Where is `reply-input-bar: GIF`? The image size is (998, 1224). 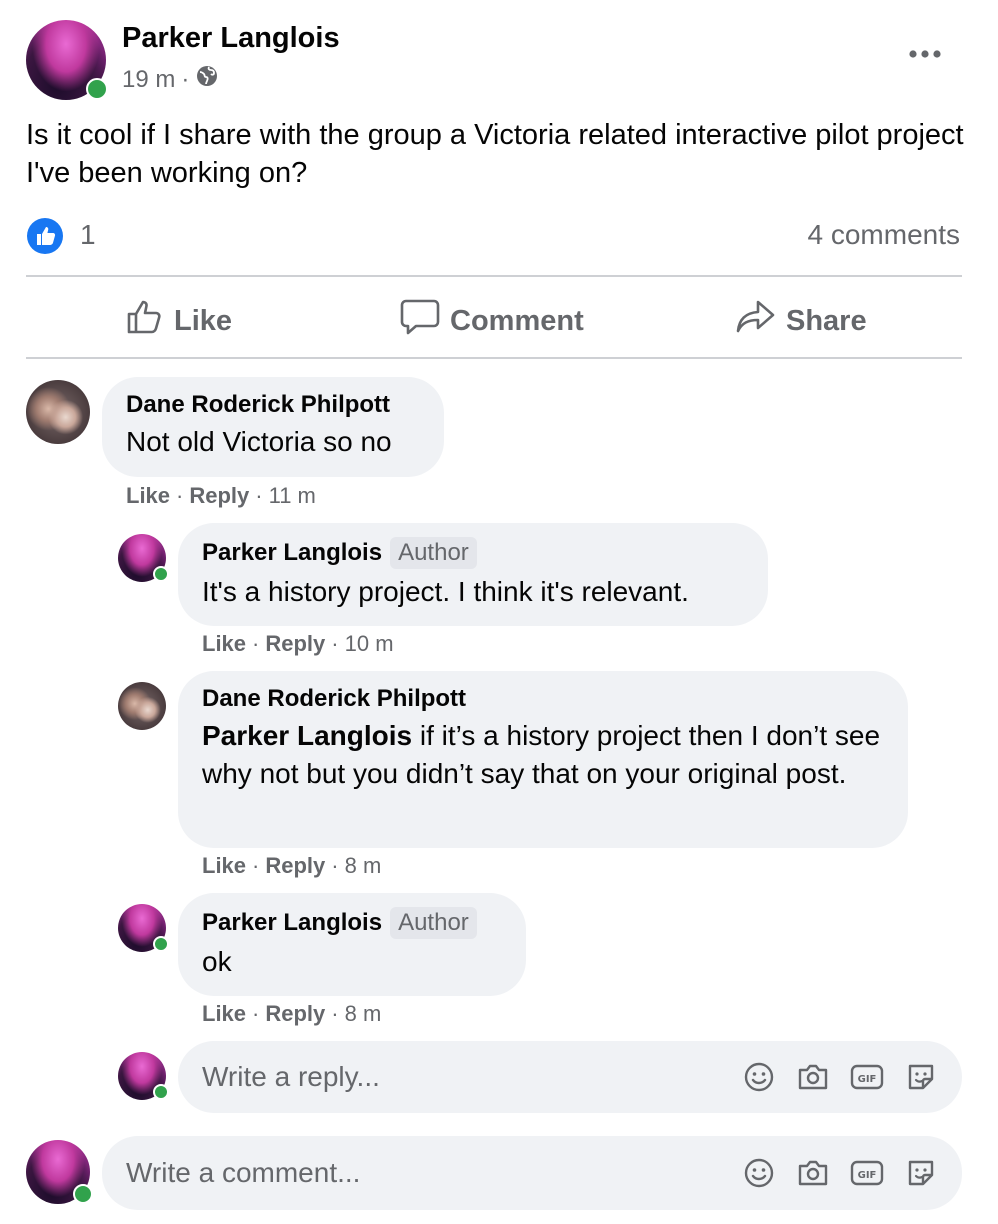
reply-input-bar: GIF is located at coordinates (570, 1077).